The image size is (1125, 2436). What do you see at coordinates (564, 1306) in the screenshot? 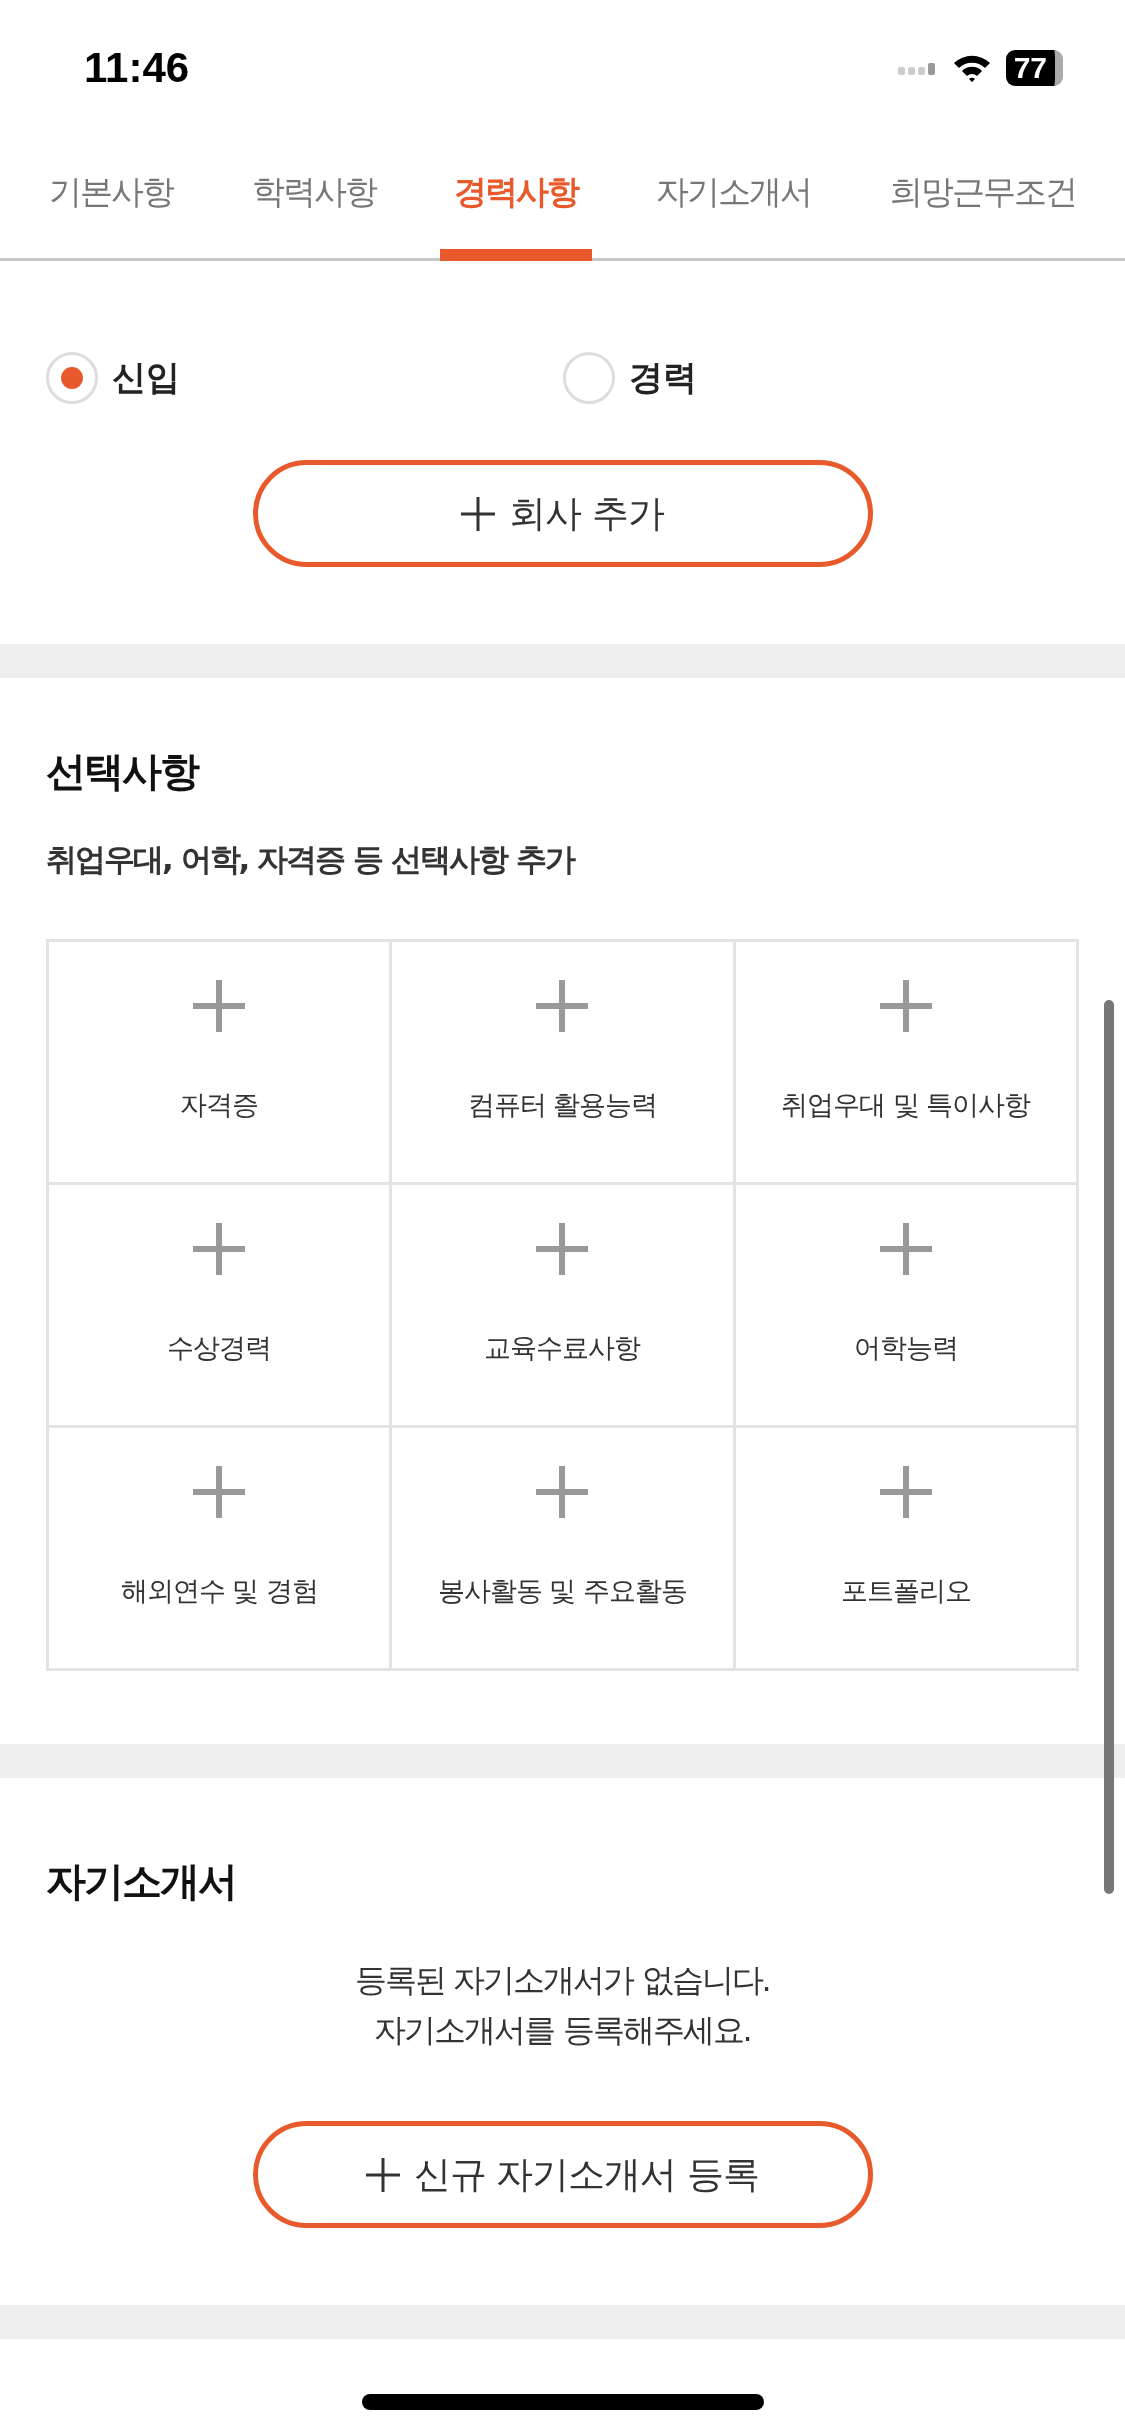
I see `add-item-tile: 교육수료사항` at bounding box center [564, 1306].